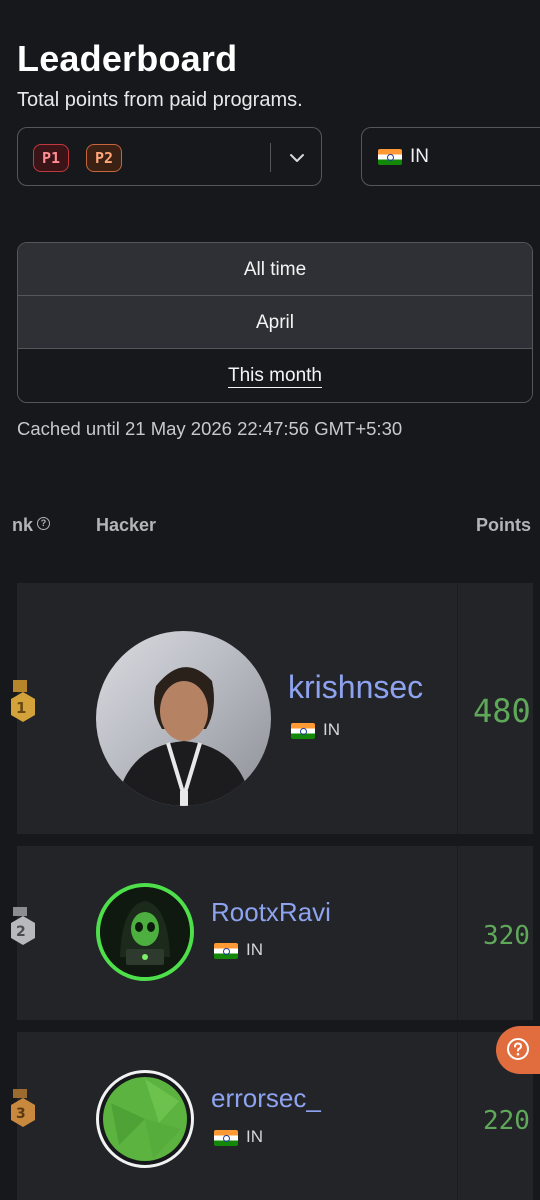  I want to click on period-label: All time, so click(275, 269).